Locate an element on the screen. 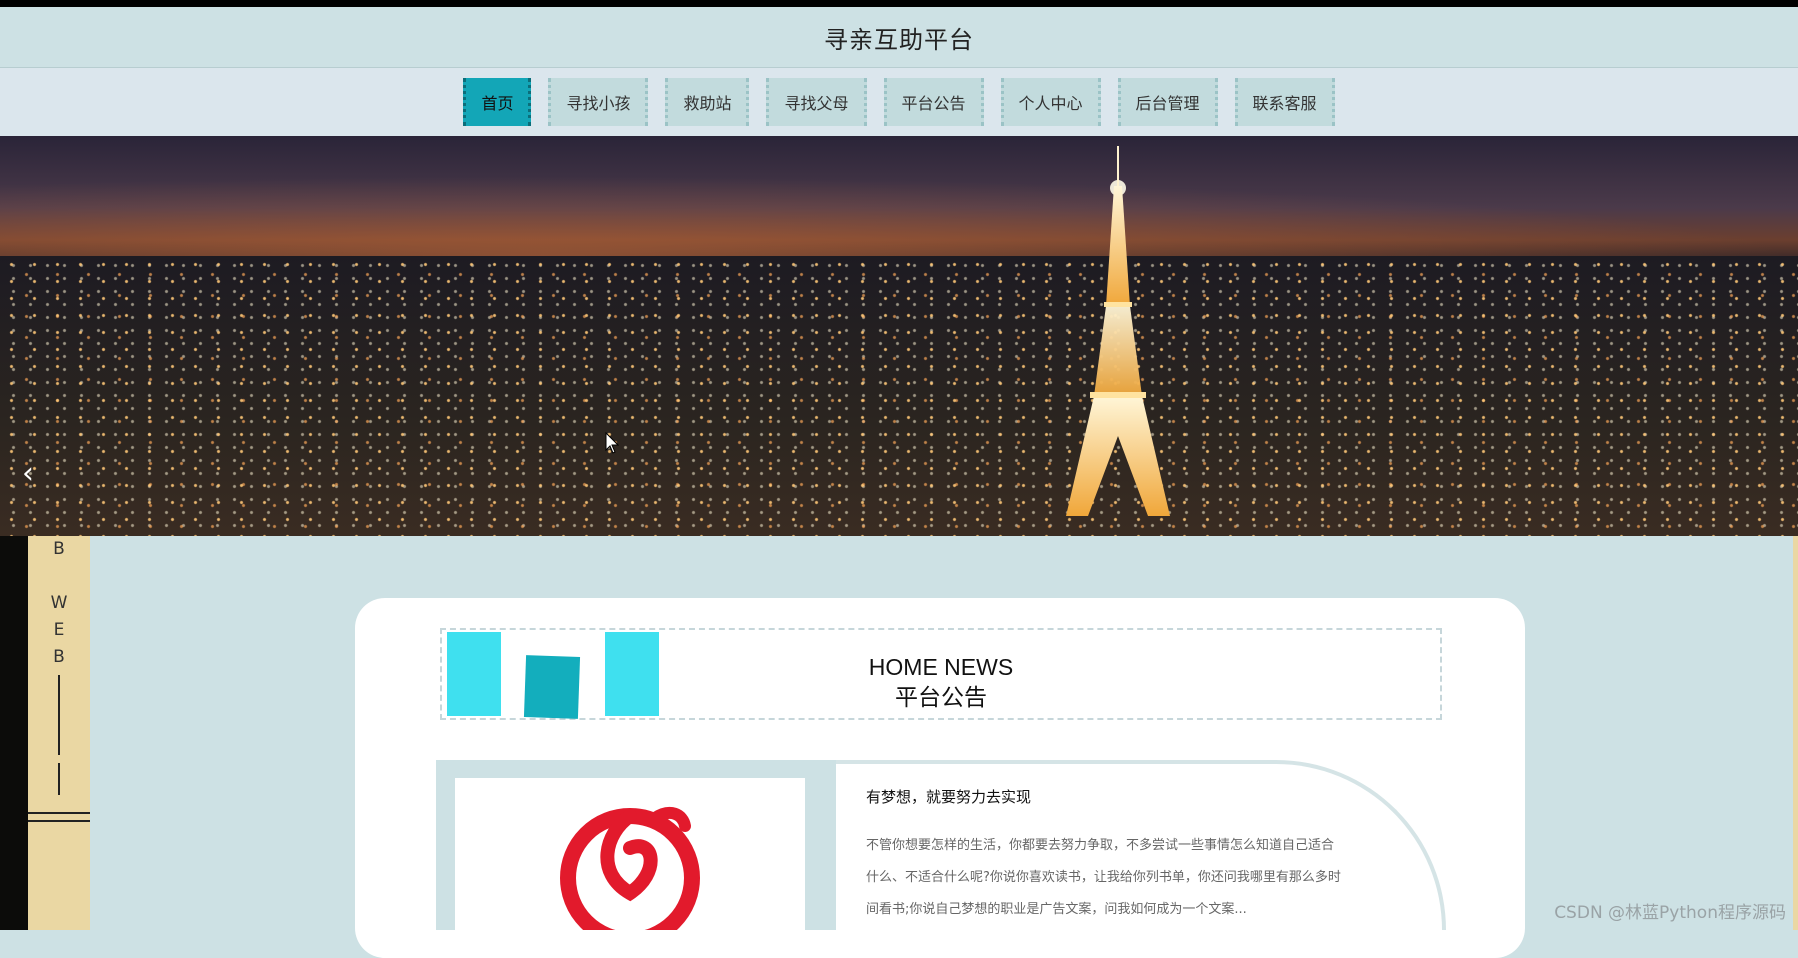  news-heading-zh: 平台公告 is located at coordinates (941, 698).